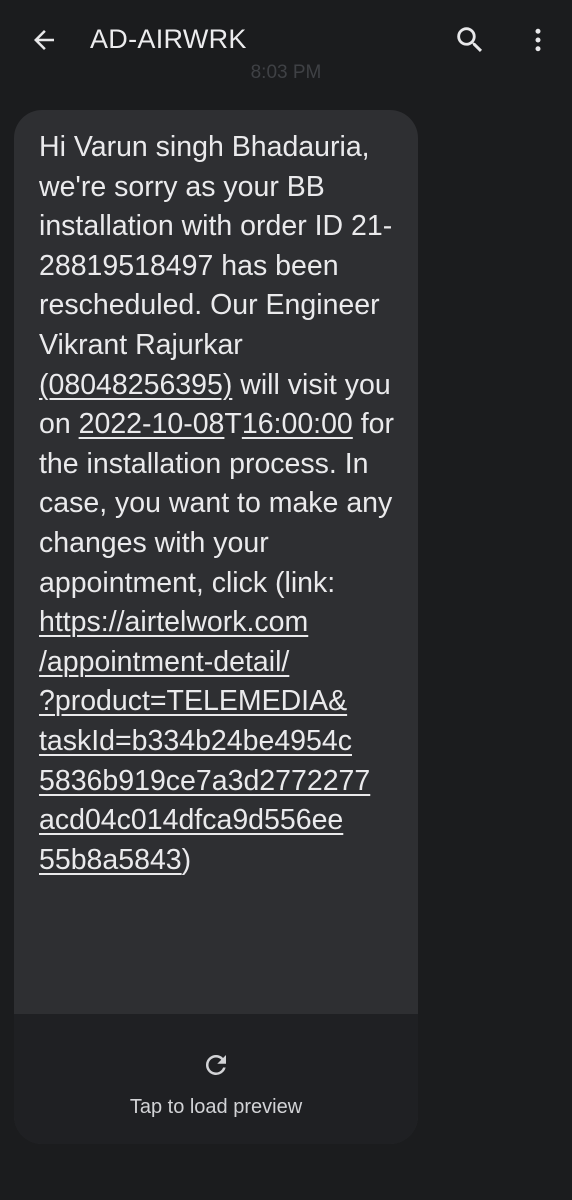 This screenshot has height=1200, width=572. Describe the element at coordinates (193, 701) in the screenshot. I see `url-part-query: ?product=TELEMEDIA&` at that location.